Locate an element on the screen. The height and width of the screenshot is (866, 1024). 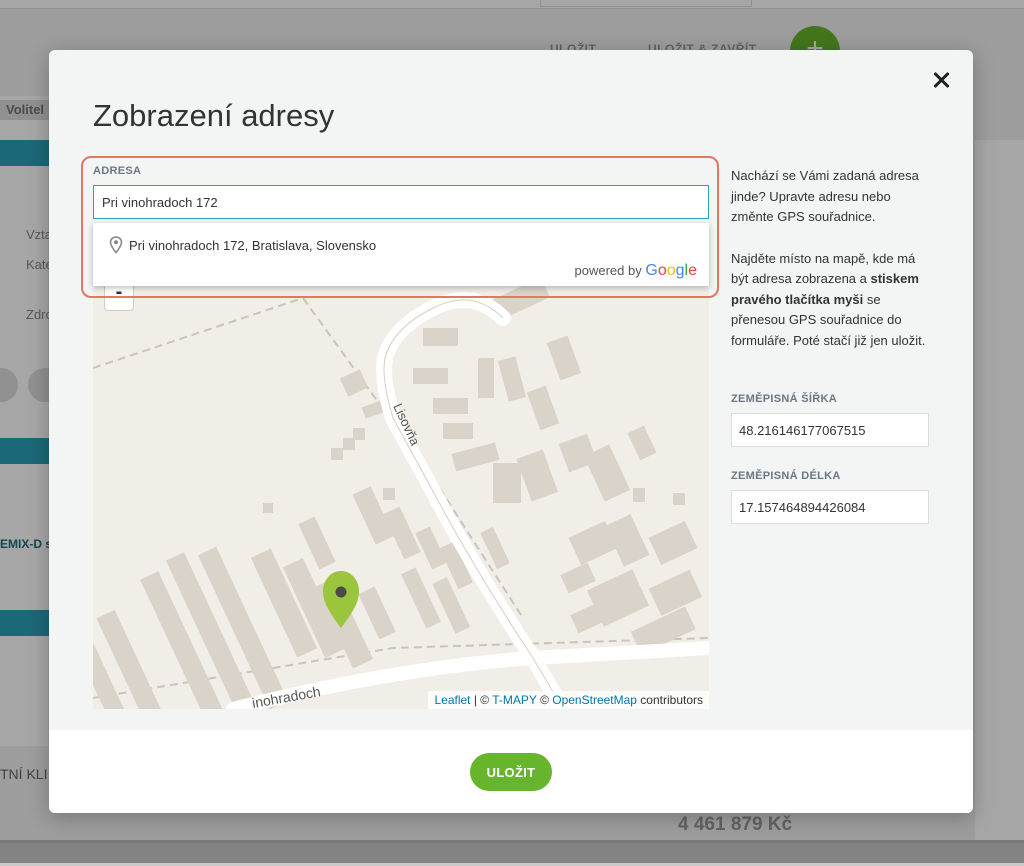
modal-title: Zobrazení adresy is located at coordinates (214, 115).